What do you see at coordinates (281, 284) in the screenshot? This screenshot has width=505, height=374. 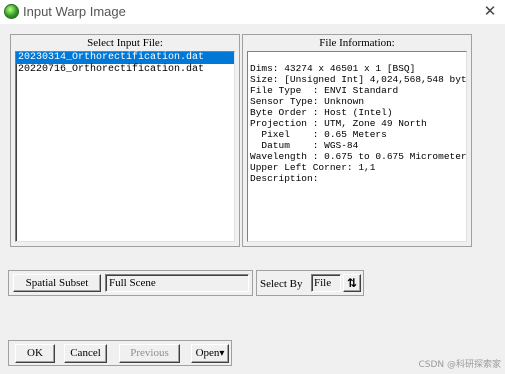 I see `select-by-label: Select By` at bounding box center [281, 284].